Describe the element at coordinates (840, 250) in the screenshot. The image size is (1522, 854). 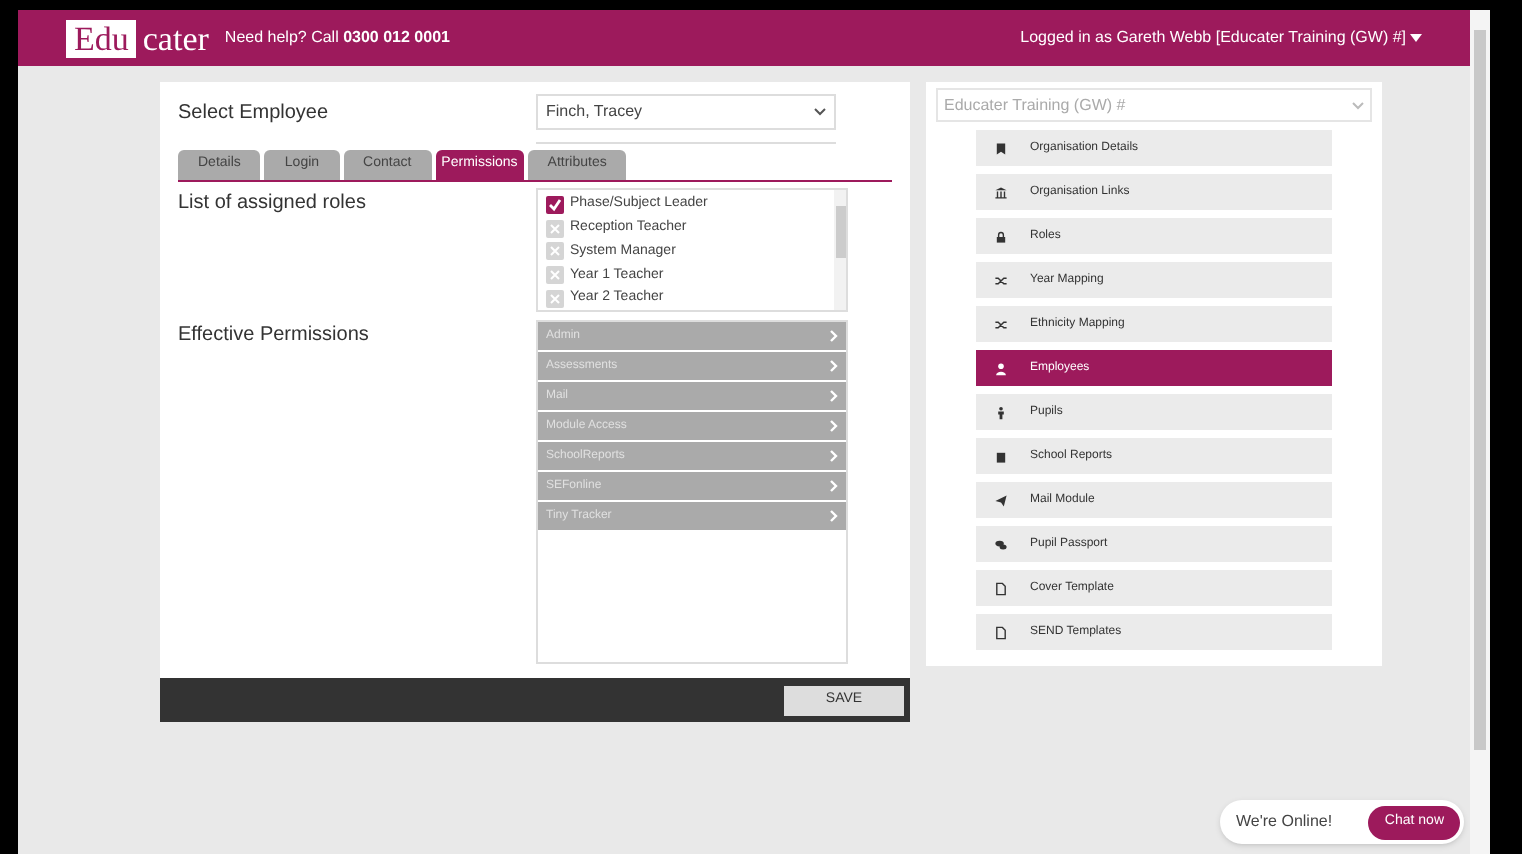
I see `scrollbar` at that location.